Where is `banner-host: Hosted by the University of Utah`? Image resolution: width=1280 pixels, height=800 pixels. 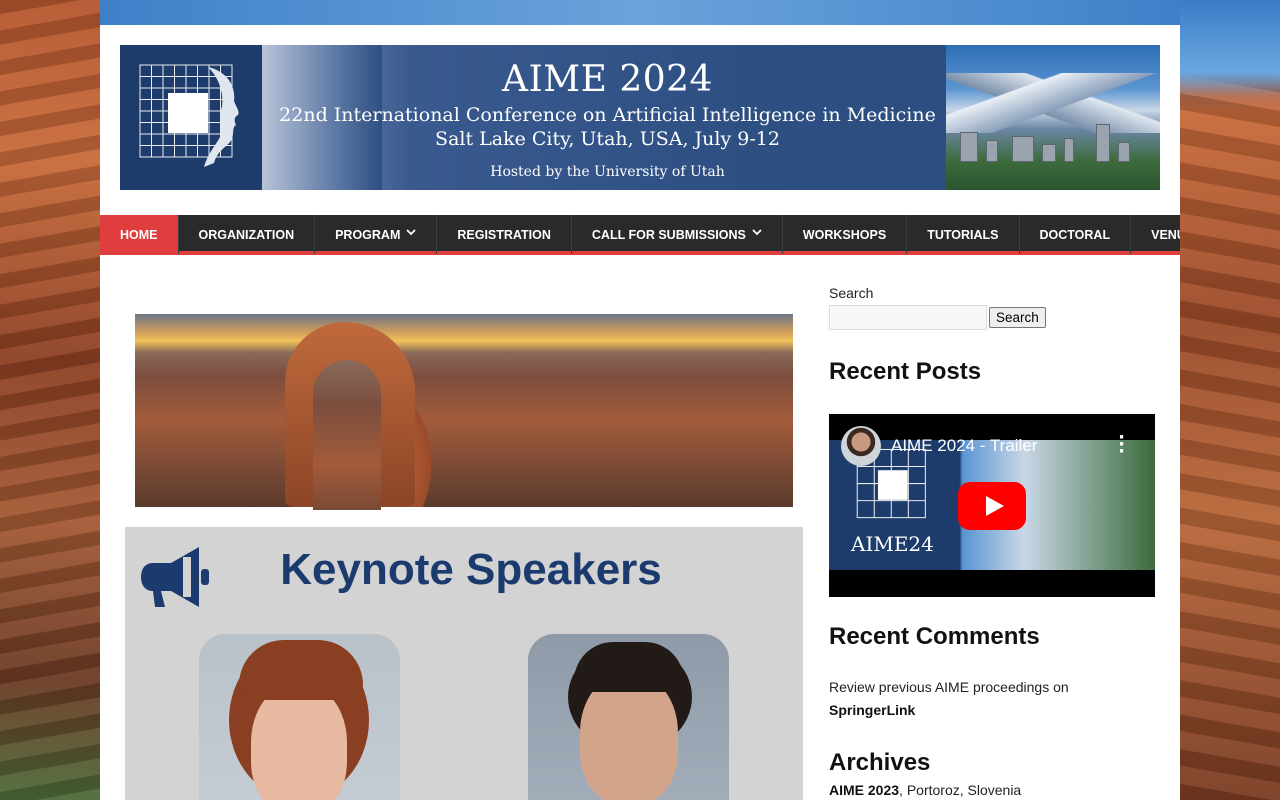
banner-host: Hosted by the University of Utah is located at coordinates (607, 172).